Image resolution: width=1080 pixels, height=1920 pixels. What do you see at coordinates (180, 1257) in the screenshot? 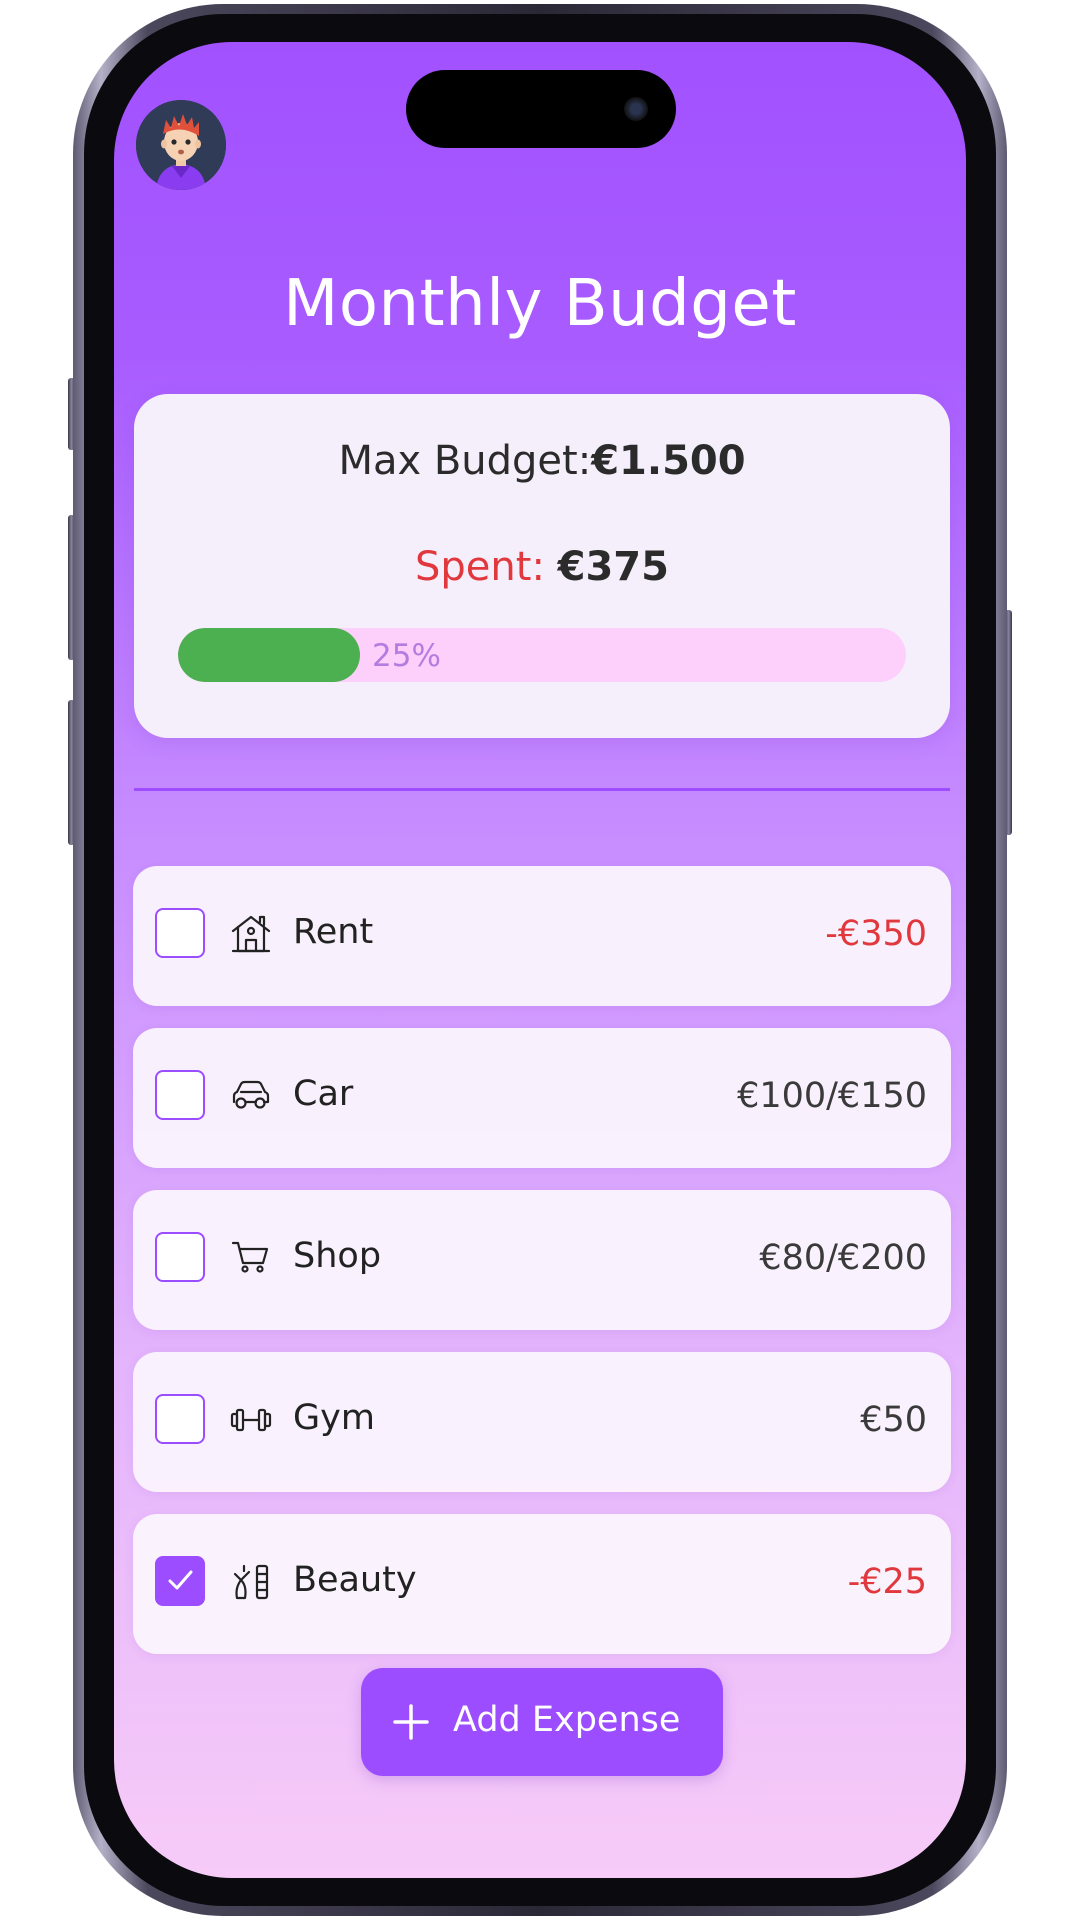
I see `expense-checkbox-shop` at bounding box center [180, 1257].